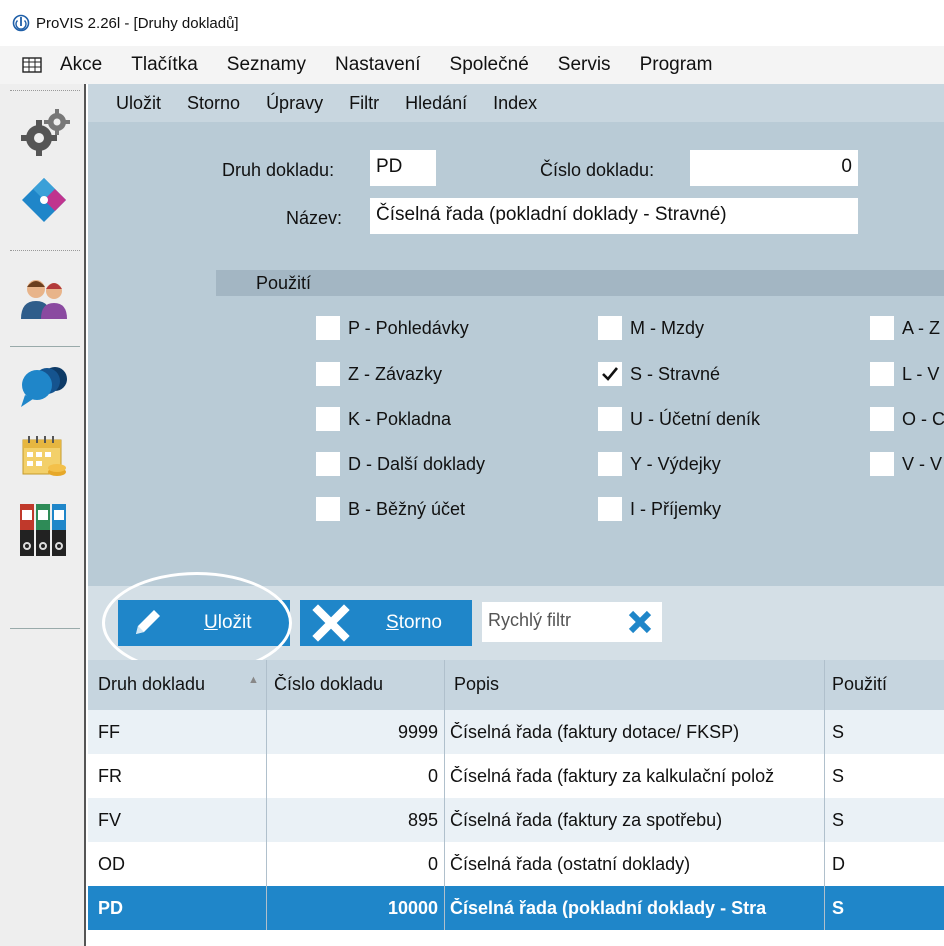  Describe the element at coordinates (197, 623) in the screenshot. I see `highlight-circle` at that location.